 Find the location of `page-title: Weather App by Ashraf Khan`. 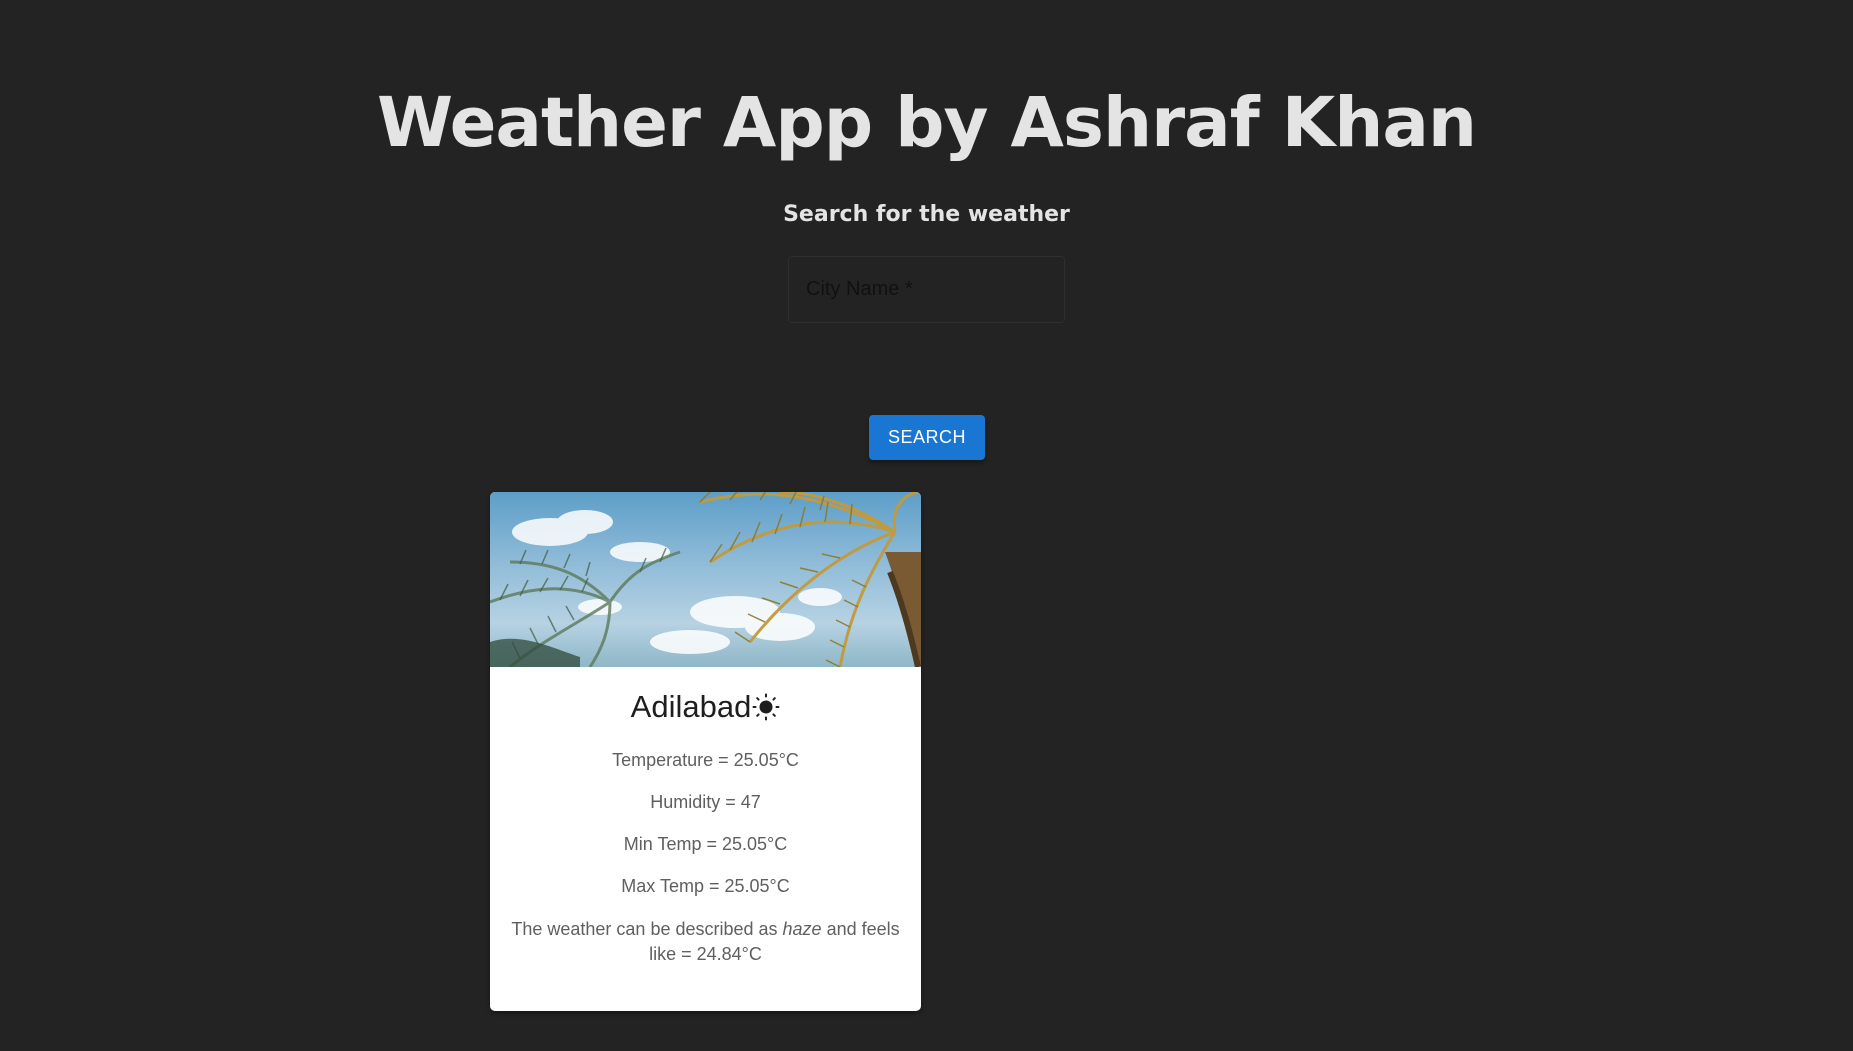

page-title: Weather App by Ashraf Khan is located at coordinates (926, 123).